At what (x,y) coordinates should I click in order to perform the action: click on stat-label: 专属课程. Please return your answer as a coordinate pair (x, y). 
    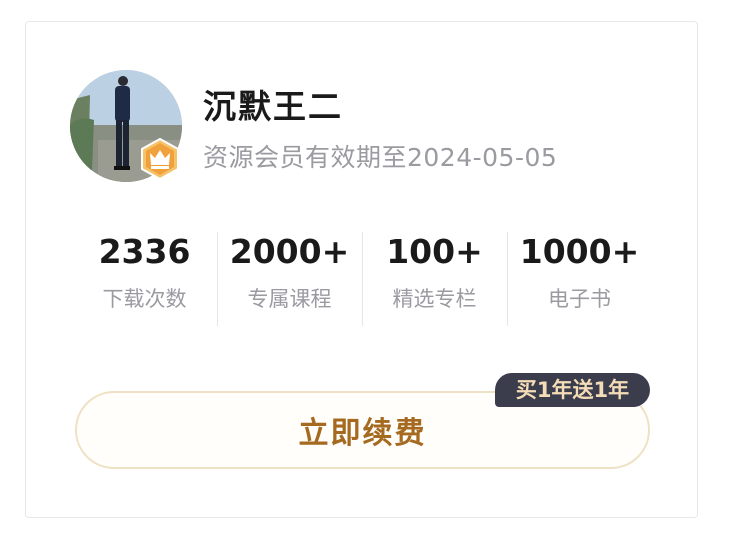
    Looking at the image, I should click on (289, 299).